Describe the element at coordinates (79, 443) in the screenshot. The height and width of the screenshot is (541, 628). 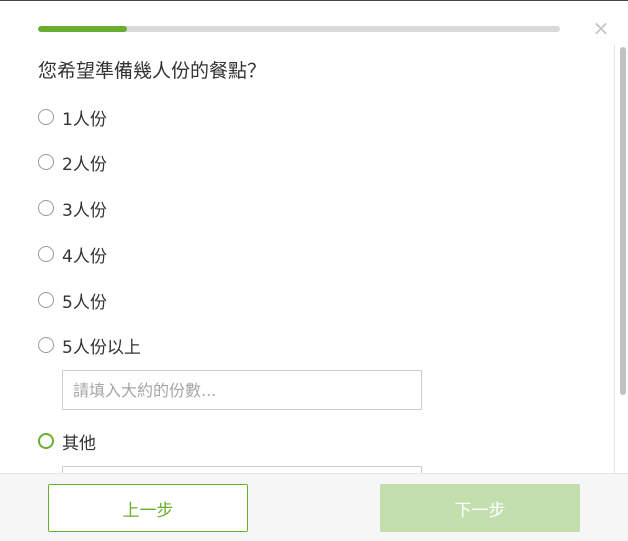
I see `option-label: 其他` at that location.